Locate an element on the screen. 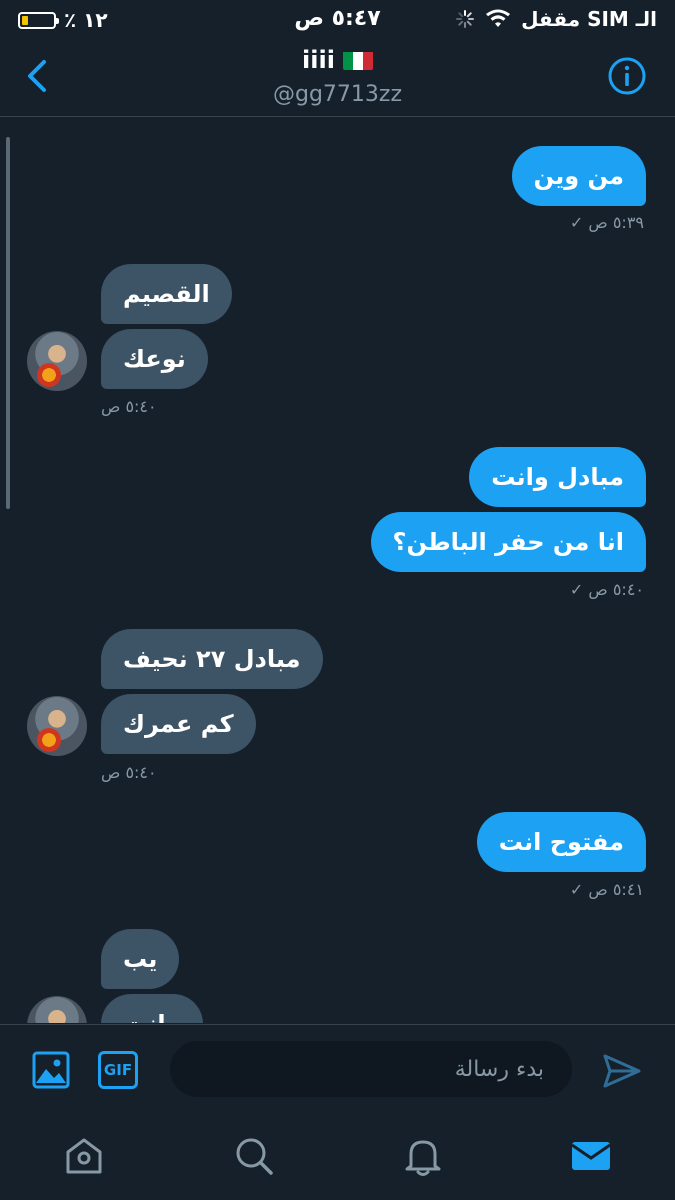 The height and width of the screenshot is (1200, 675). tab-notifications is located at coordinates (423, 1156).